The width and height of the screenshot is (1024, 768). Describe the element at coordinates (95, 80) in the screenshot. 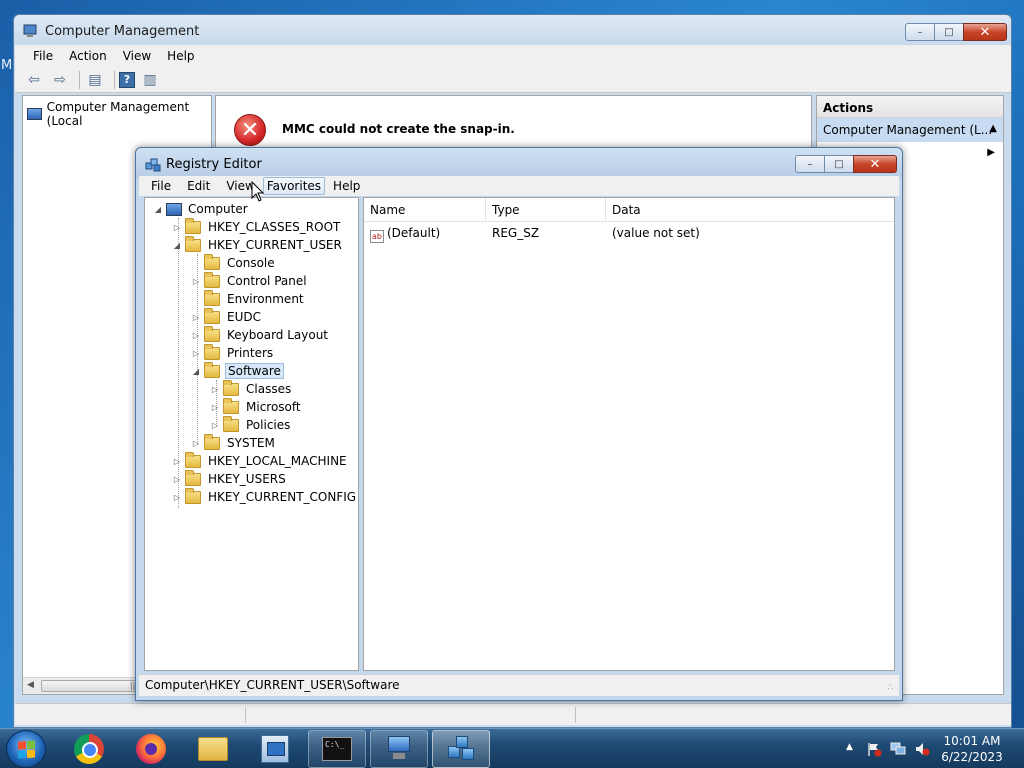

I see `show-hide-tree-icon: ▤` at that location.